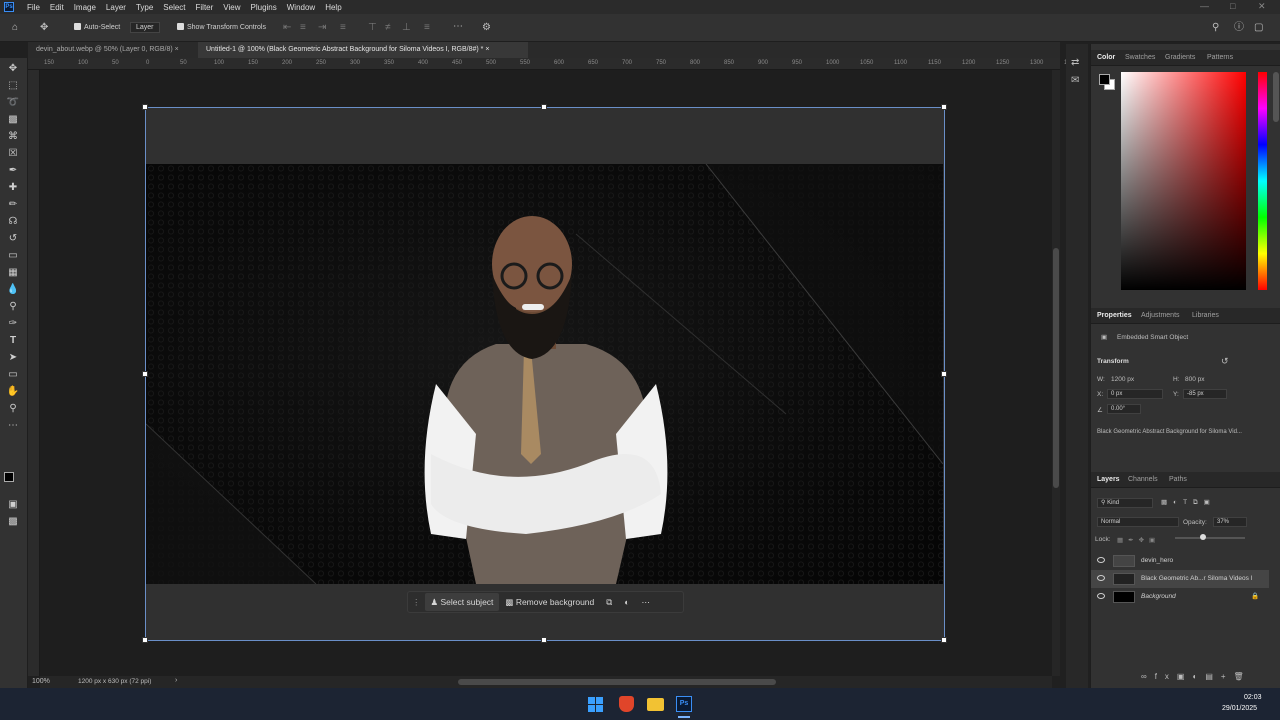 This screenshot has width=1280, height=720. Describe the element at coordinates (15, 28) in the screenshot. I see `home-icon: ⌂` at that location.